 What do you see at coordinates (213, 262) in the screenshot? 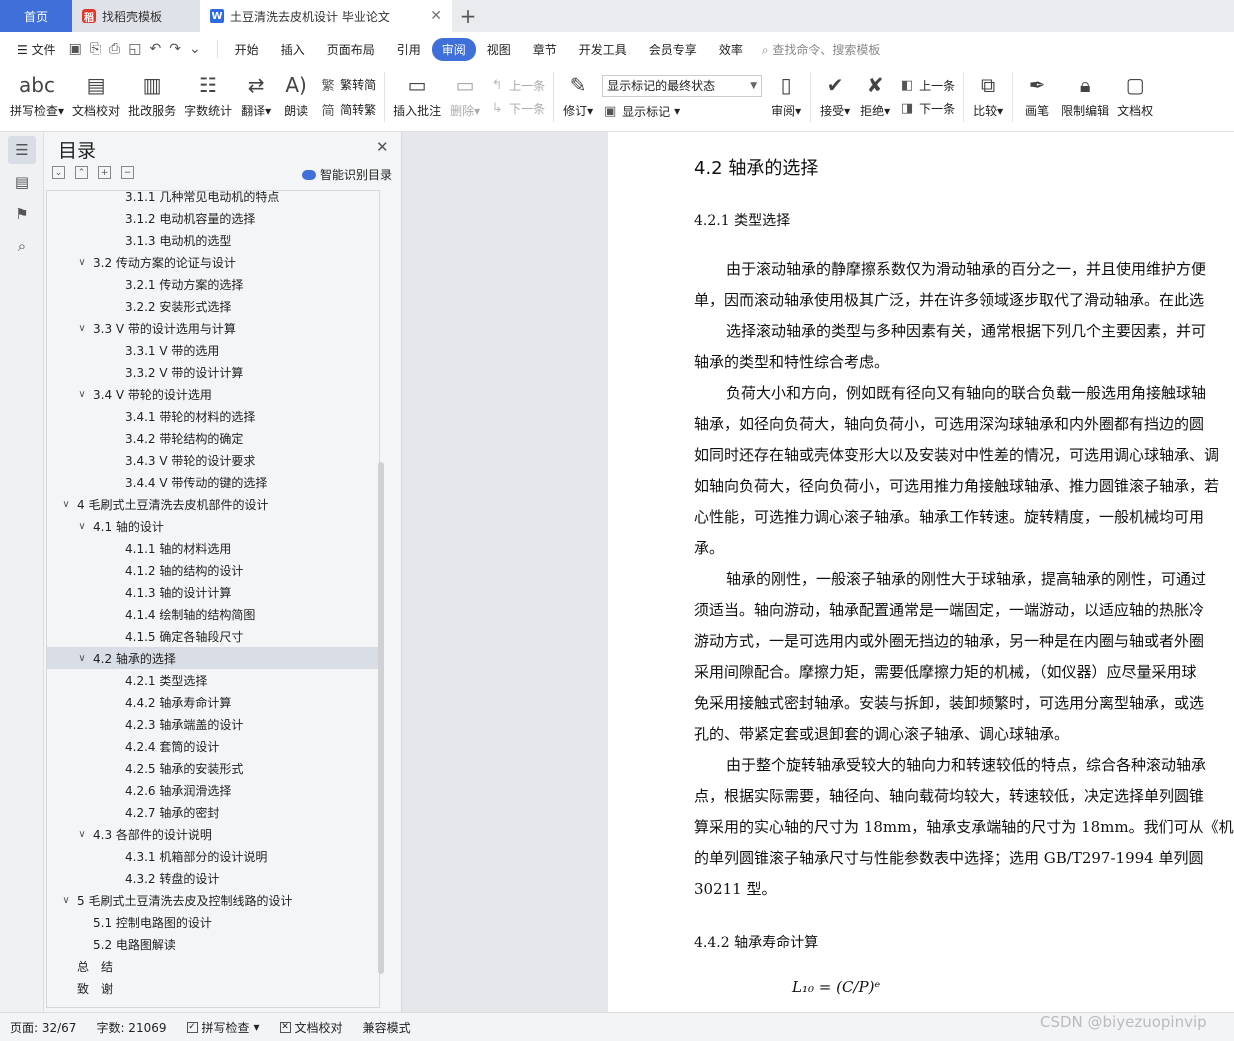
I see `toc-item: ∨ 3.2 传动方案的论证与设计` at bounding box center [213, 262].